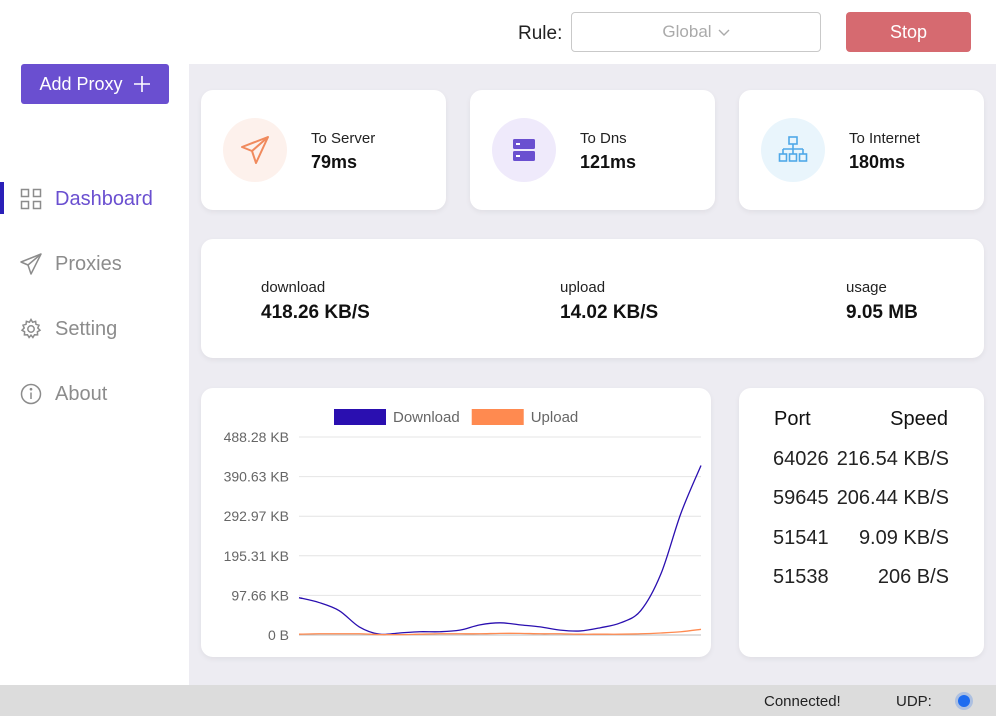  What do you see at coordinates (524, 150) in the screenshot?
I see `server-icon` at bounding box center [524, 150].